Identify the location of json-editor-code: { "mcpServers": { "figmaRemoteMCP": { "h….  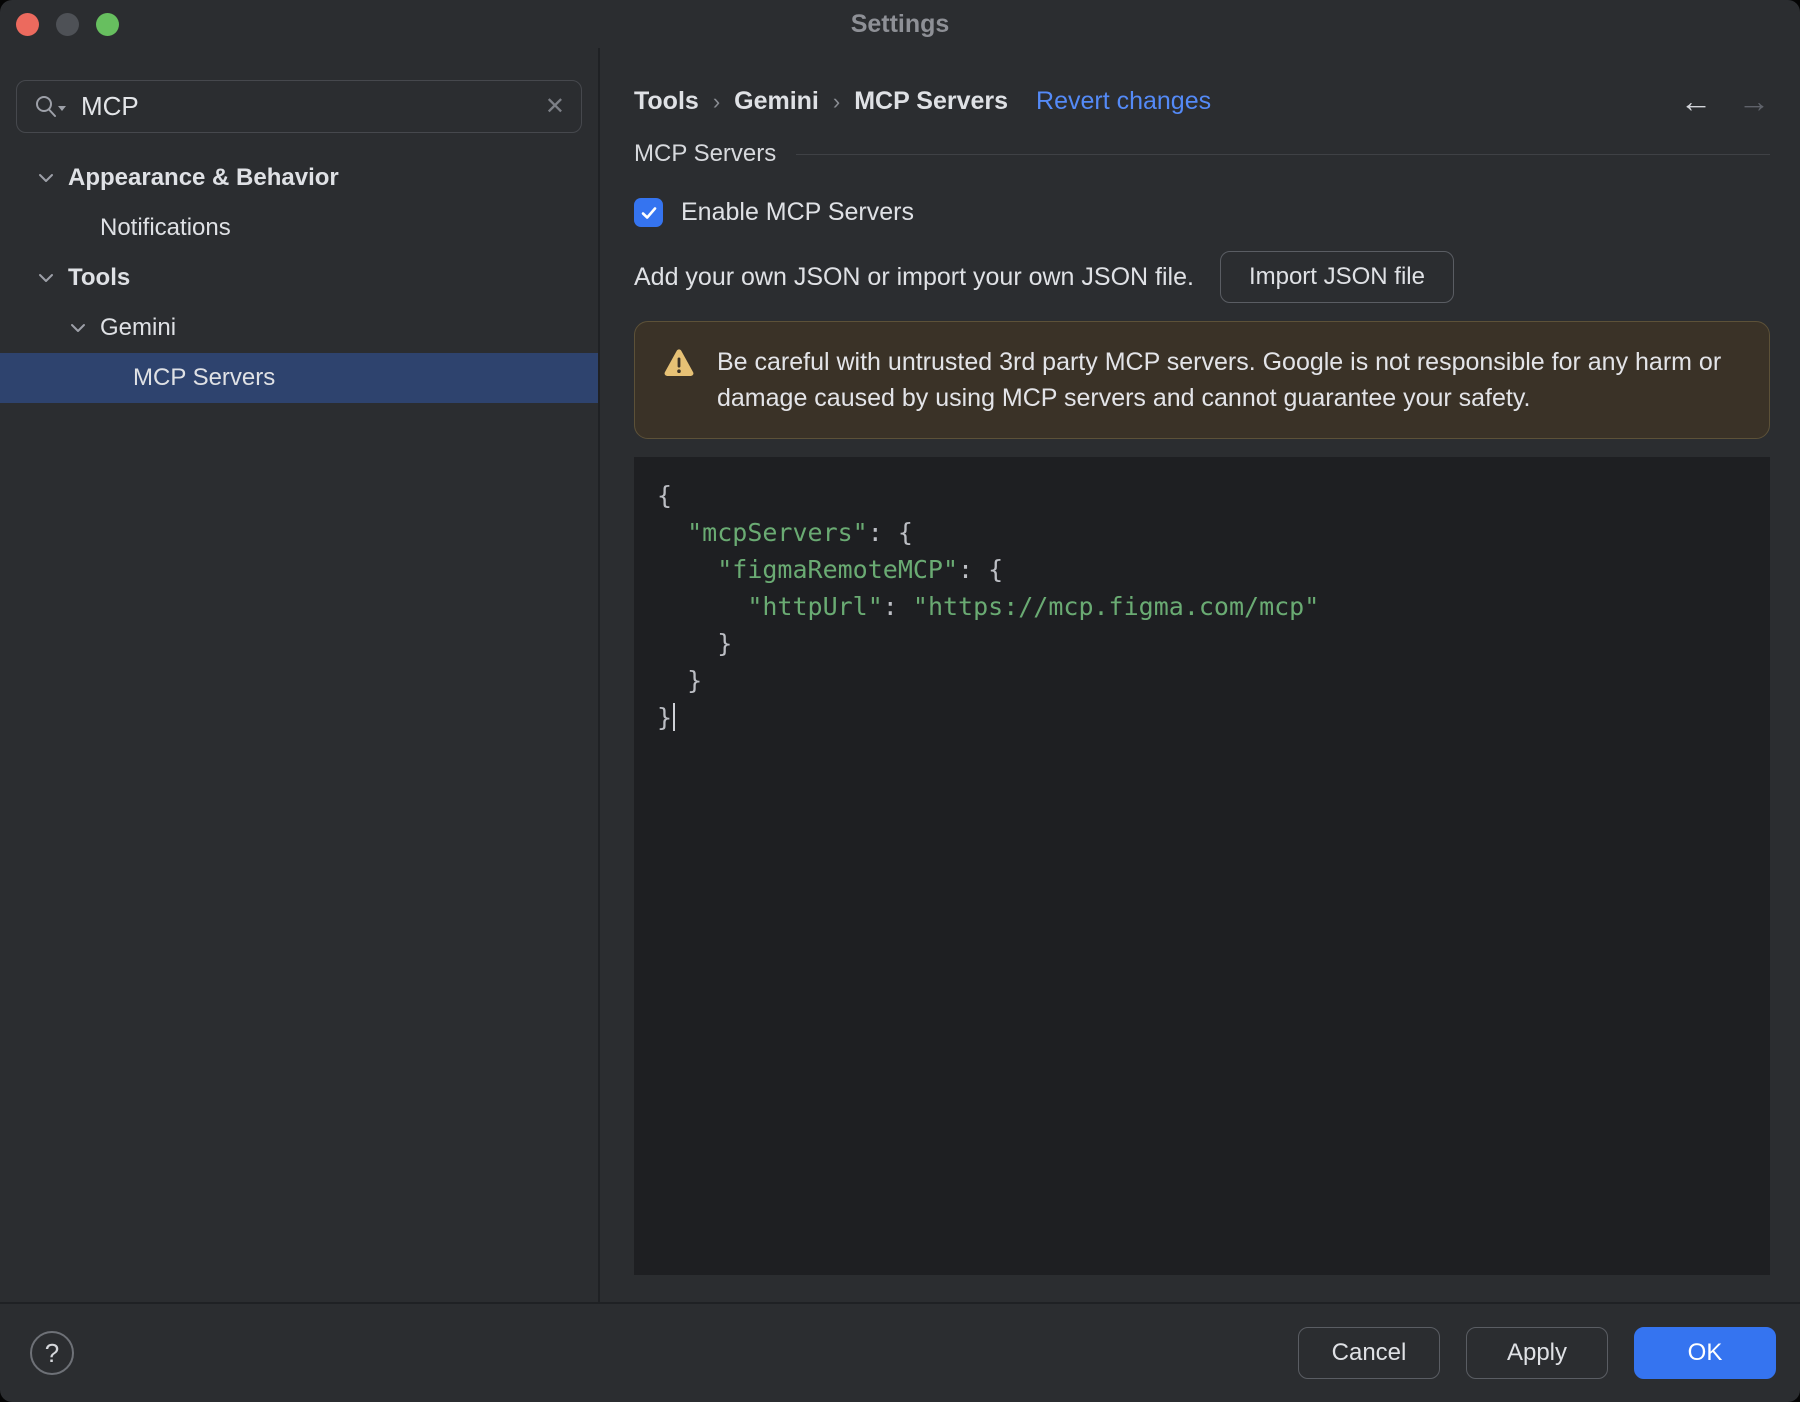
(988, 606).